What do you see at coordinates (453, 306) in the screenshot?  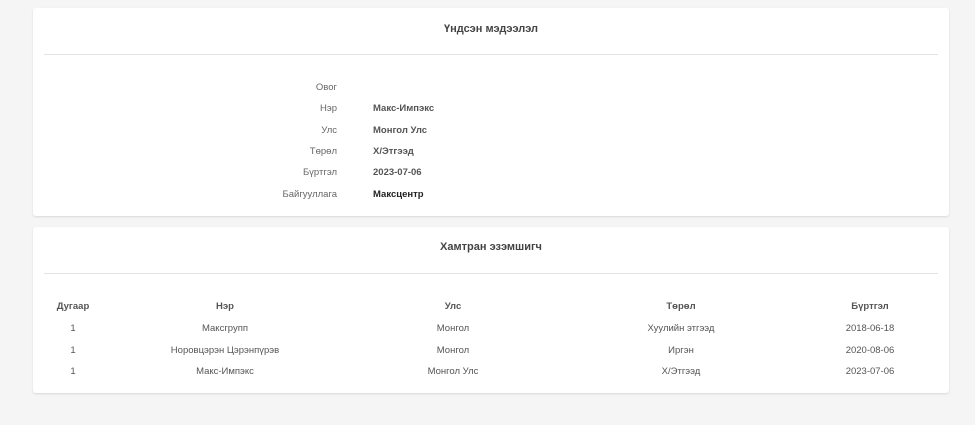 I see `column-header-country: Улс` at bounding box center [453, 306].